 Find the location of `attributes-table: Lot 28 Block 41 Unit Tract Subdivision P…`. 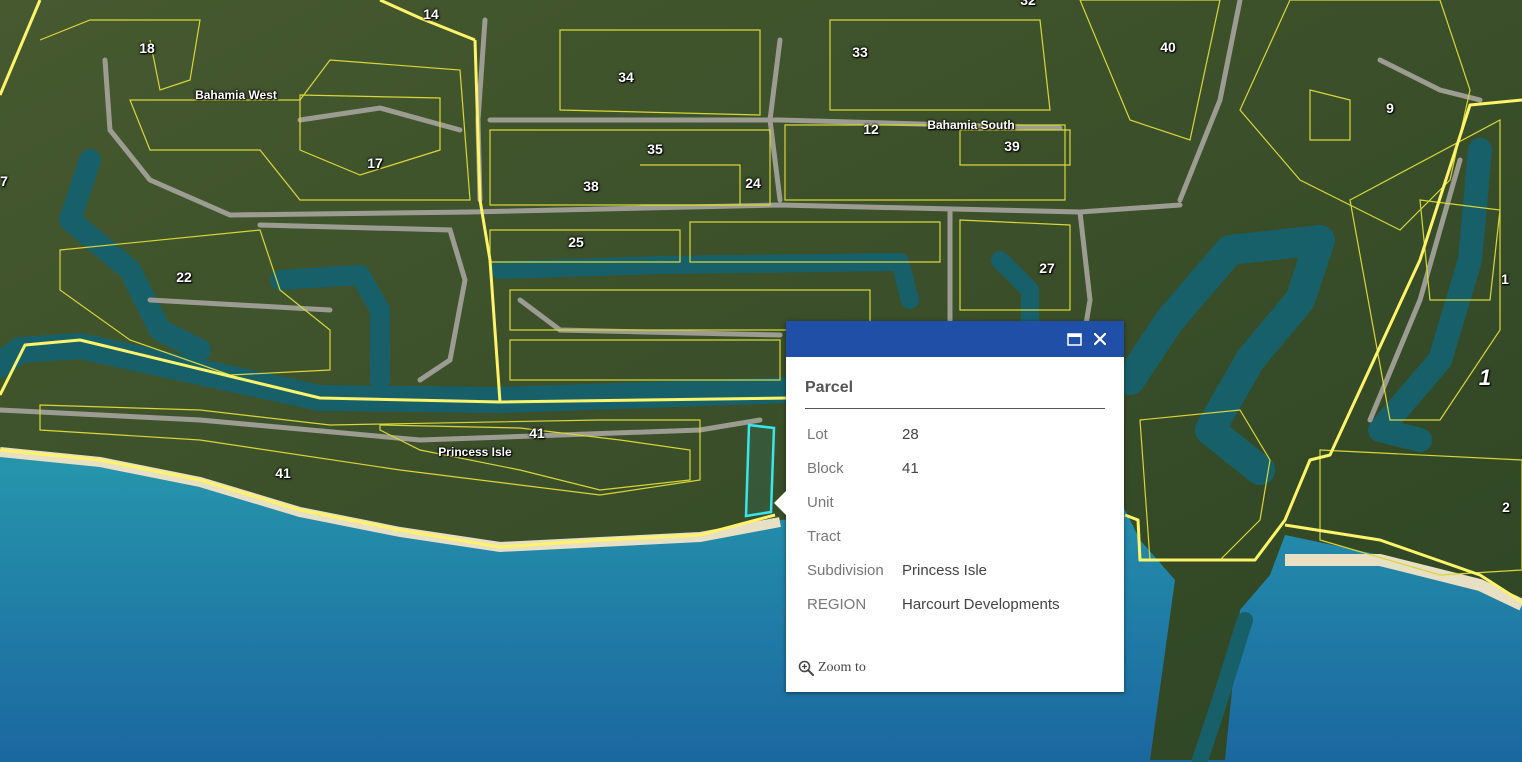

attributes-table: Lot 28 Block 41 Unit Tract Subdivision P… is located at coordinates (933, 519).